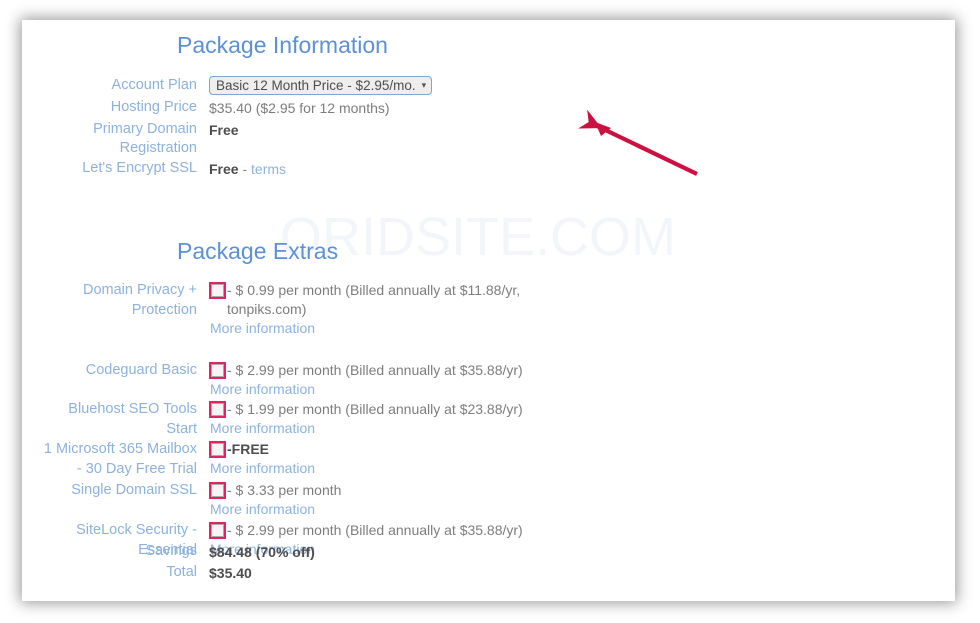 This screenshot has height=623, width=980. What do you see at coordinates (366, 390) in the screenshot?
I see `more-information-link-codeguard-basic: More information` at bounding box center [366, 390].